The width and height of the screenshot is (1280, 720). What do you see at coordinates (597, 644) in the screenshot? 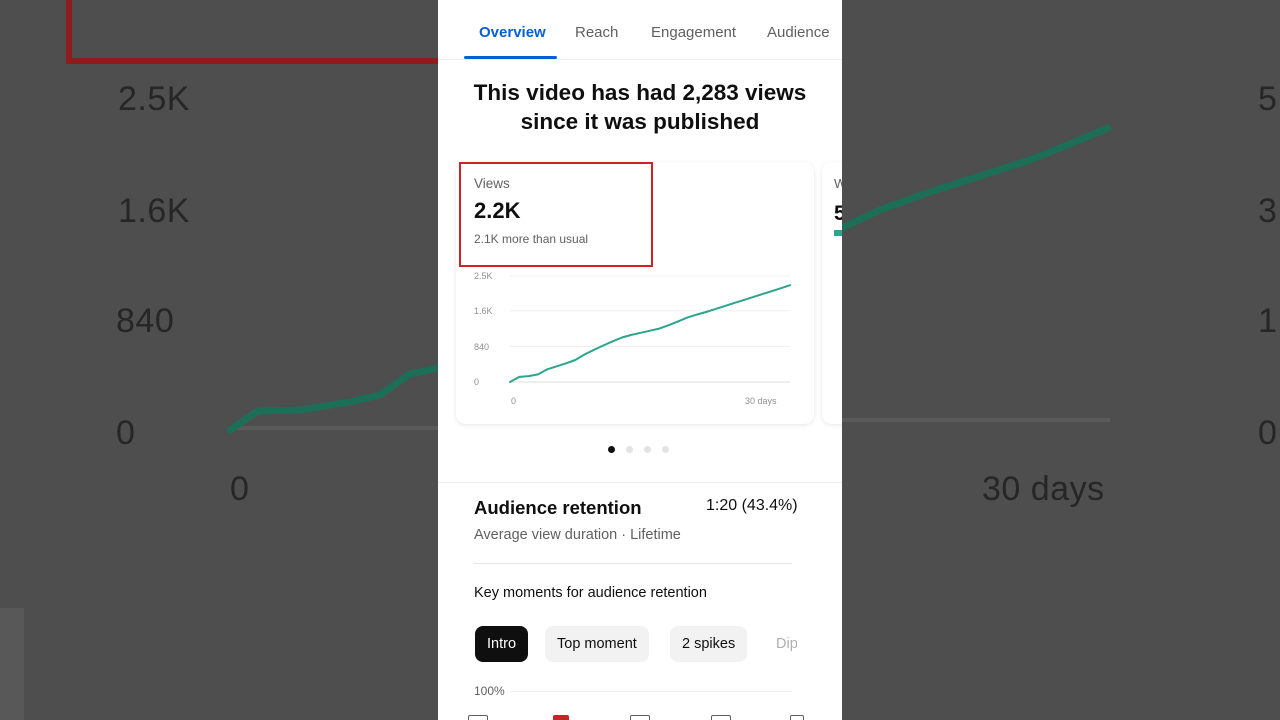
I see `chip-top-moment: Top moment` at bounding box center [597, 644].